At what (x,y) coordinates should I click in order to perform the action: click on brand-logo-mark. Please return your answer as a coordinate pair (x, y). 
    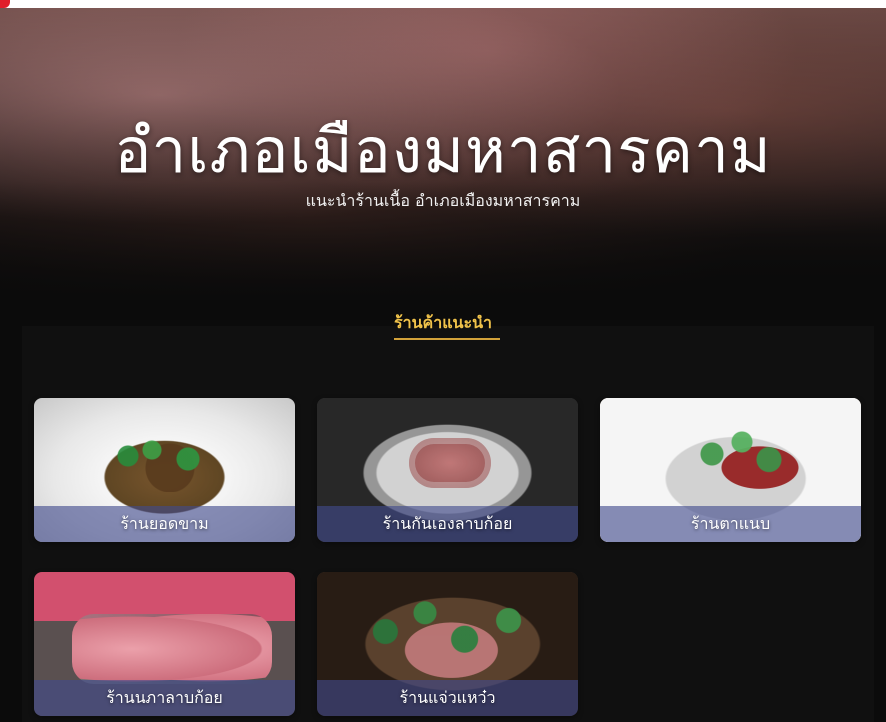
    Looking at the image, I should click on (5, 4).